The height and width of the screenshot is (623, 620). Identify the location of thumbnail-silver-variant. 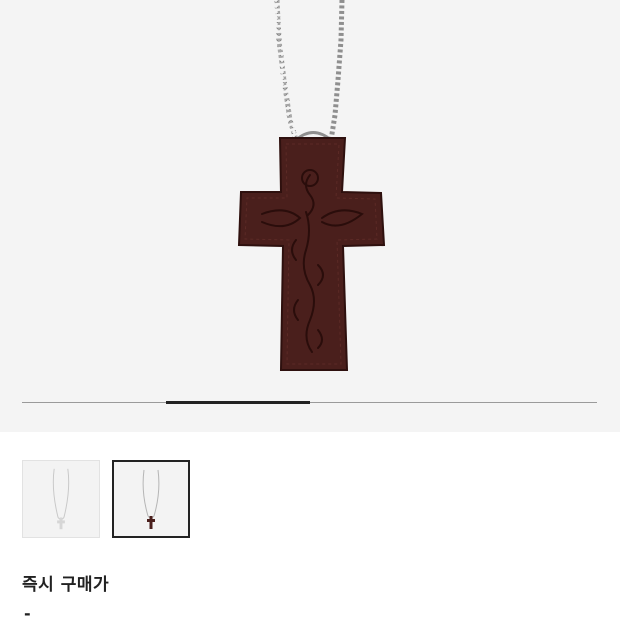
(61, 499).